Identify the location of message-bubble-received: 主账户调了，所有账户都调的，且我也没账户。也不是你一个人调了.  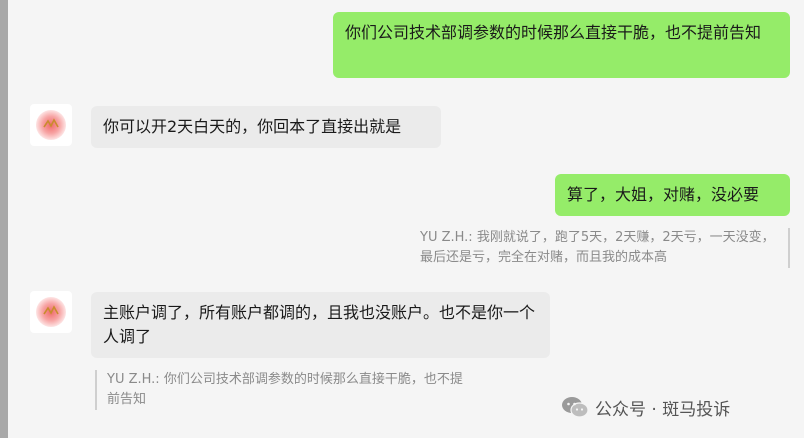
(320, 325).